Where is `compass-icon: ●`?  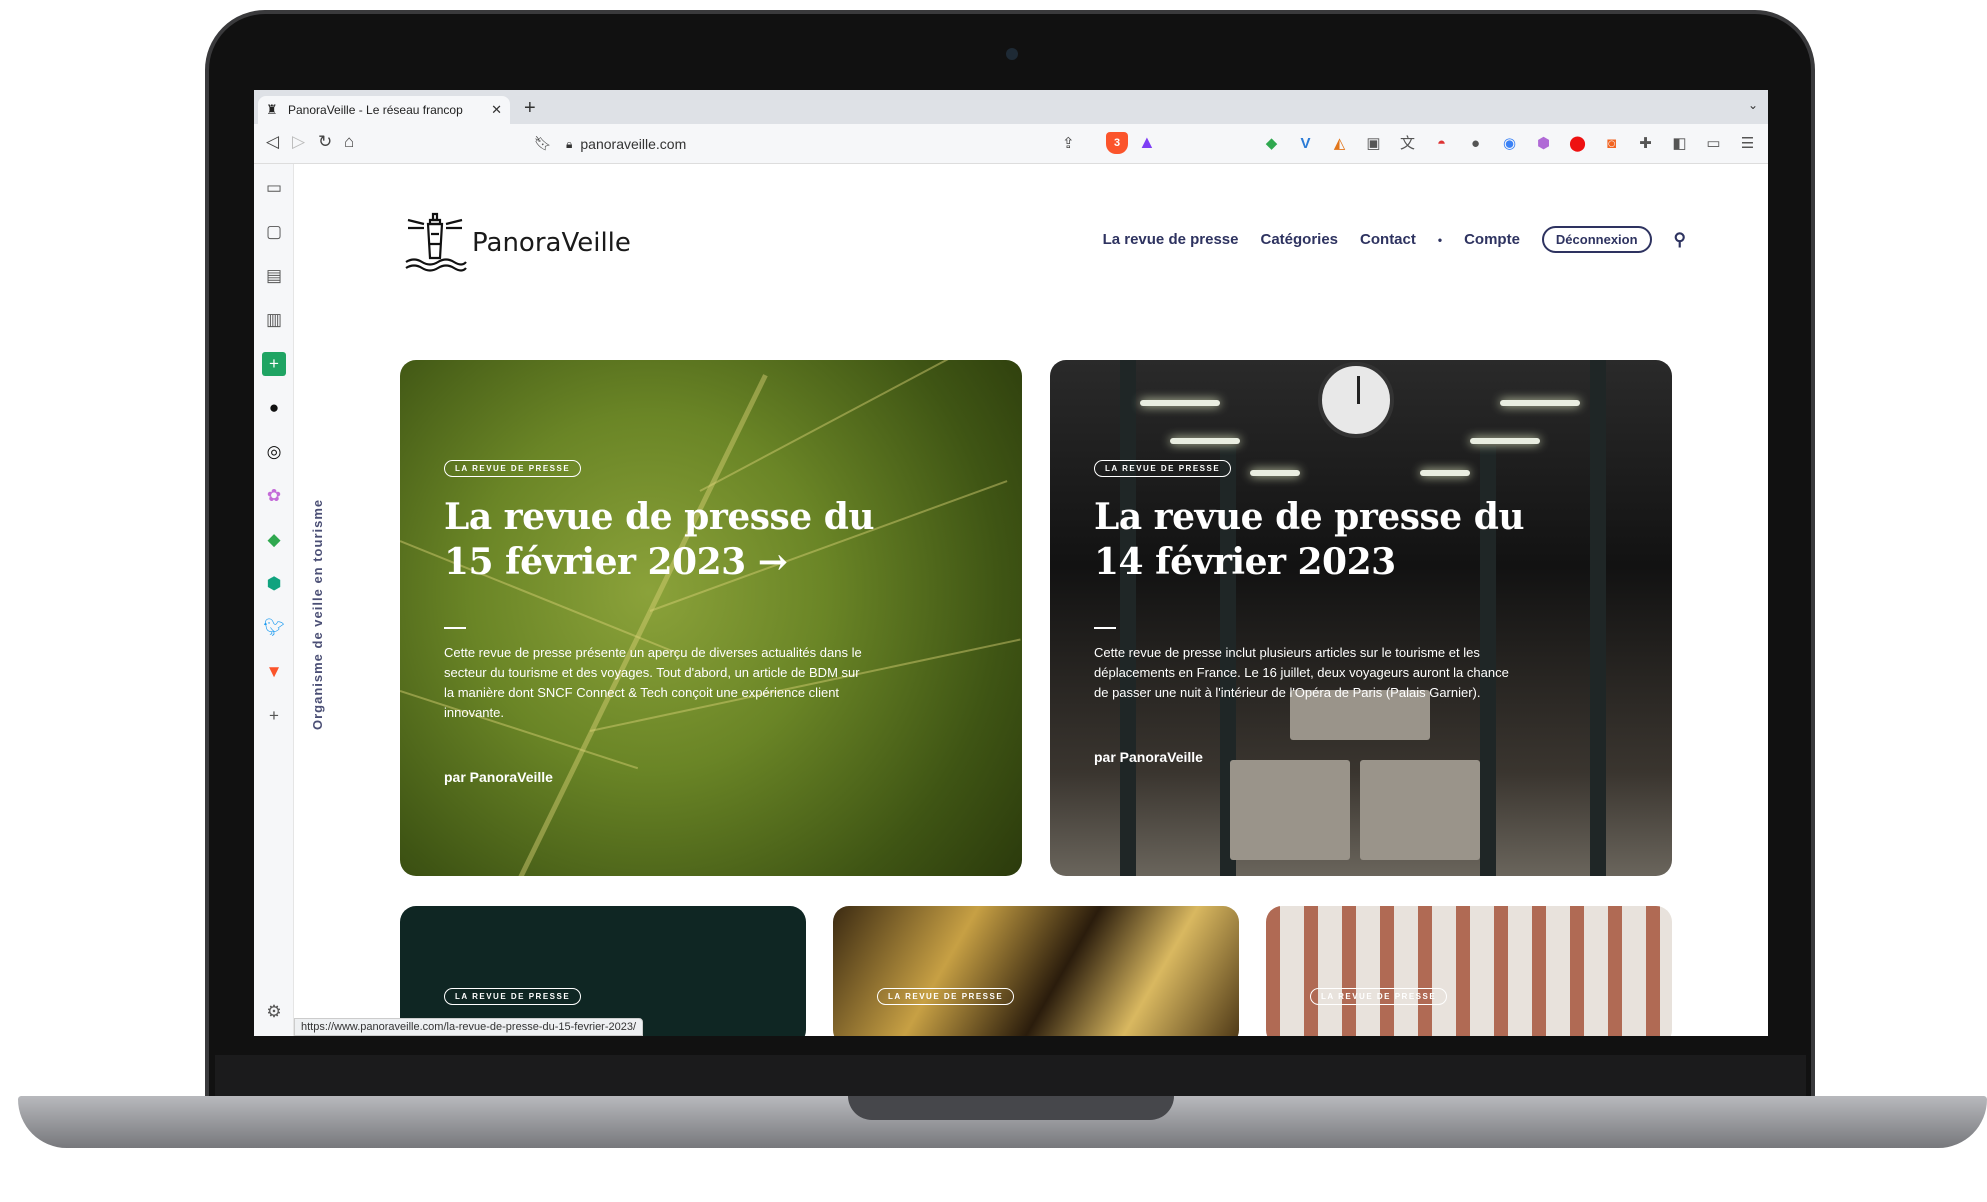
compass-icon: ● is located at coordinates (274, 408).